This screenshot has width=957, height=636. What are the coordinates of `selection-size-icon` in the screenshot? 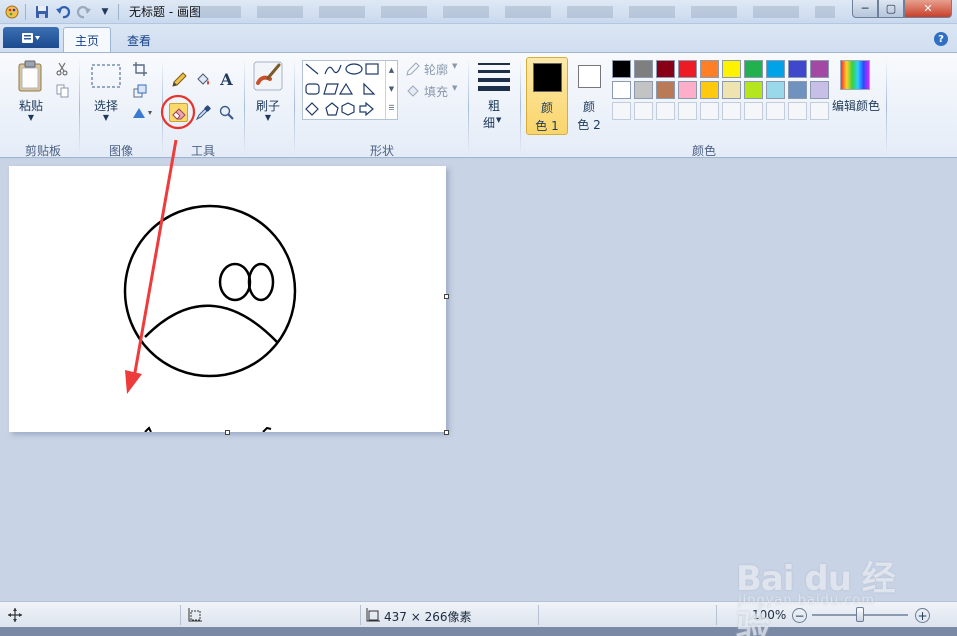 It's located at (195, 615).